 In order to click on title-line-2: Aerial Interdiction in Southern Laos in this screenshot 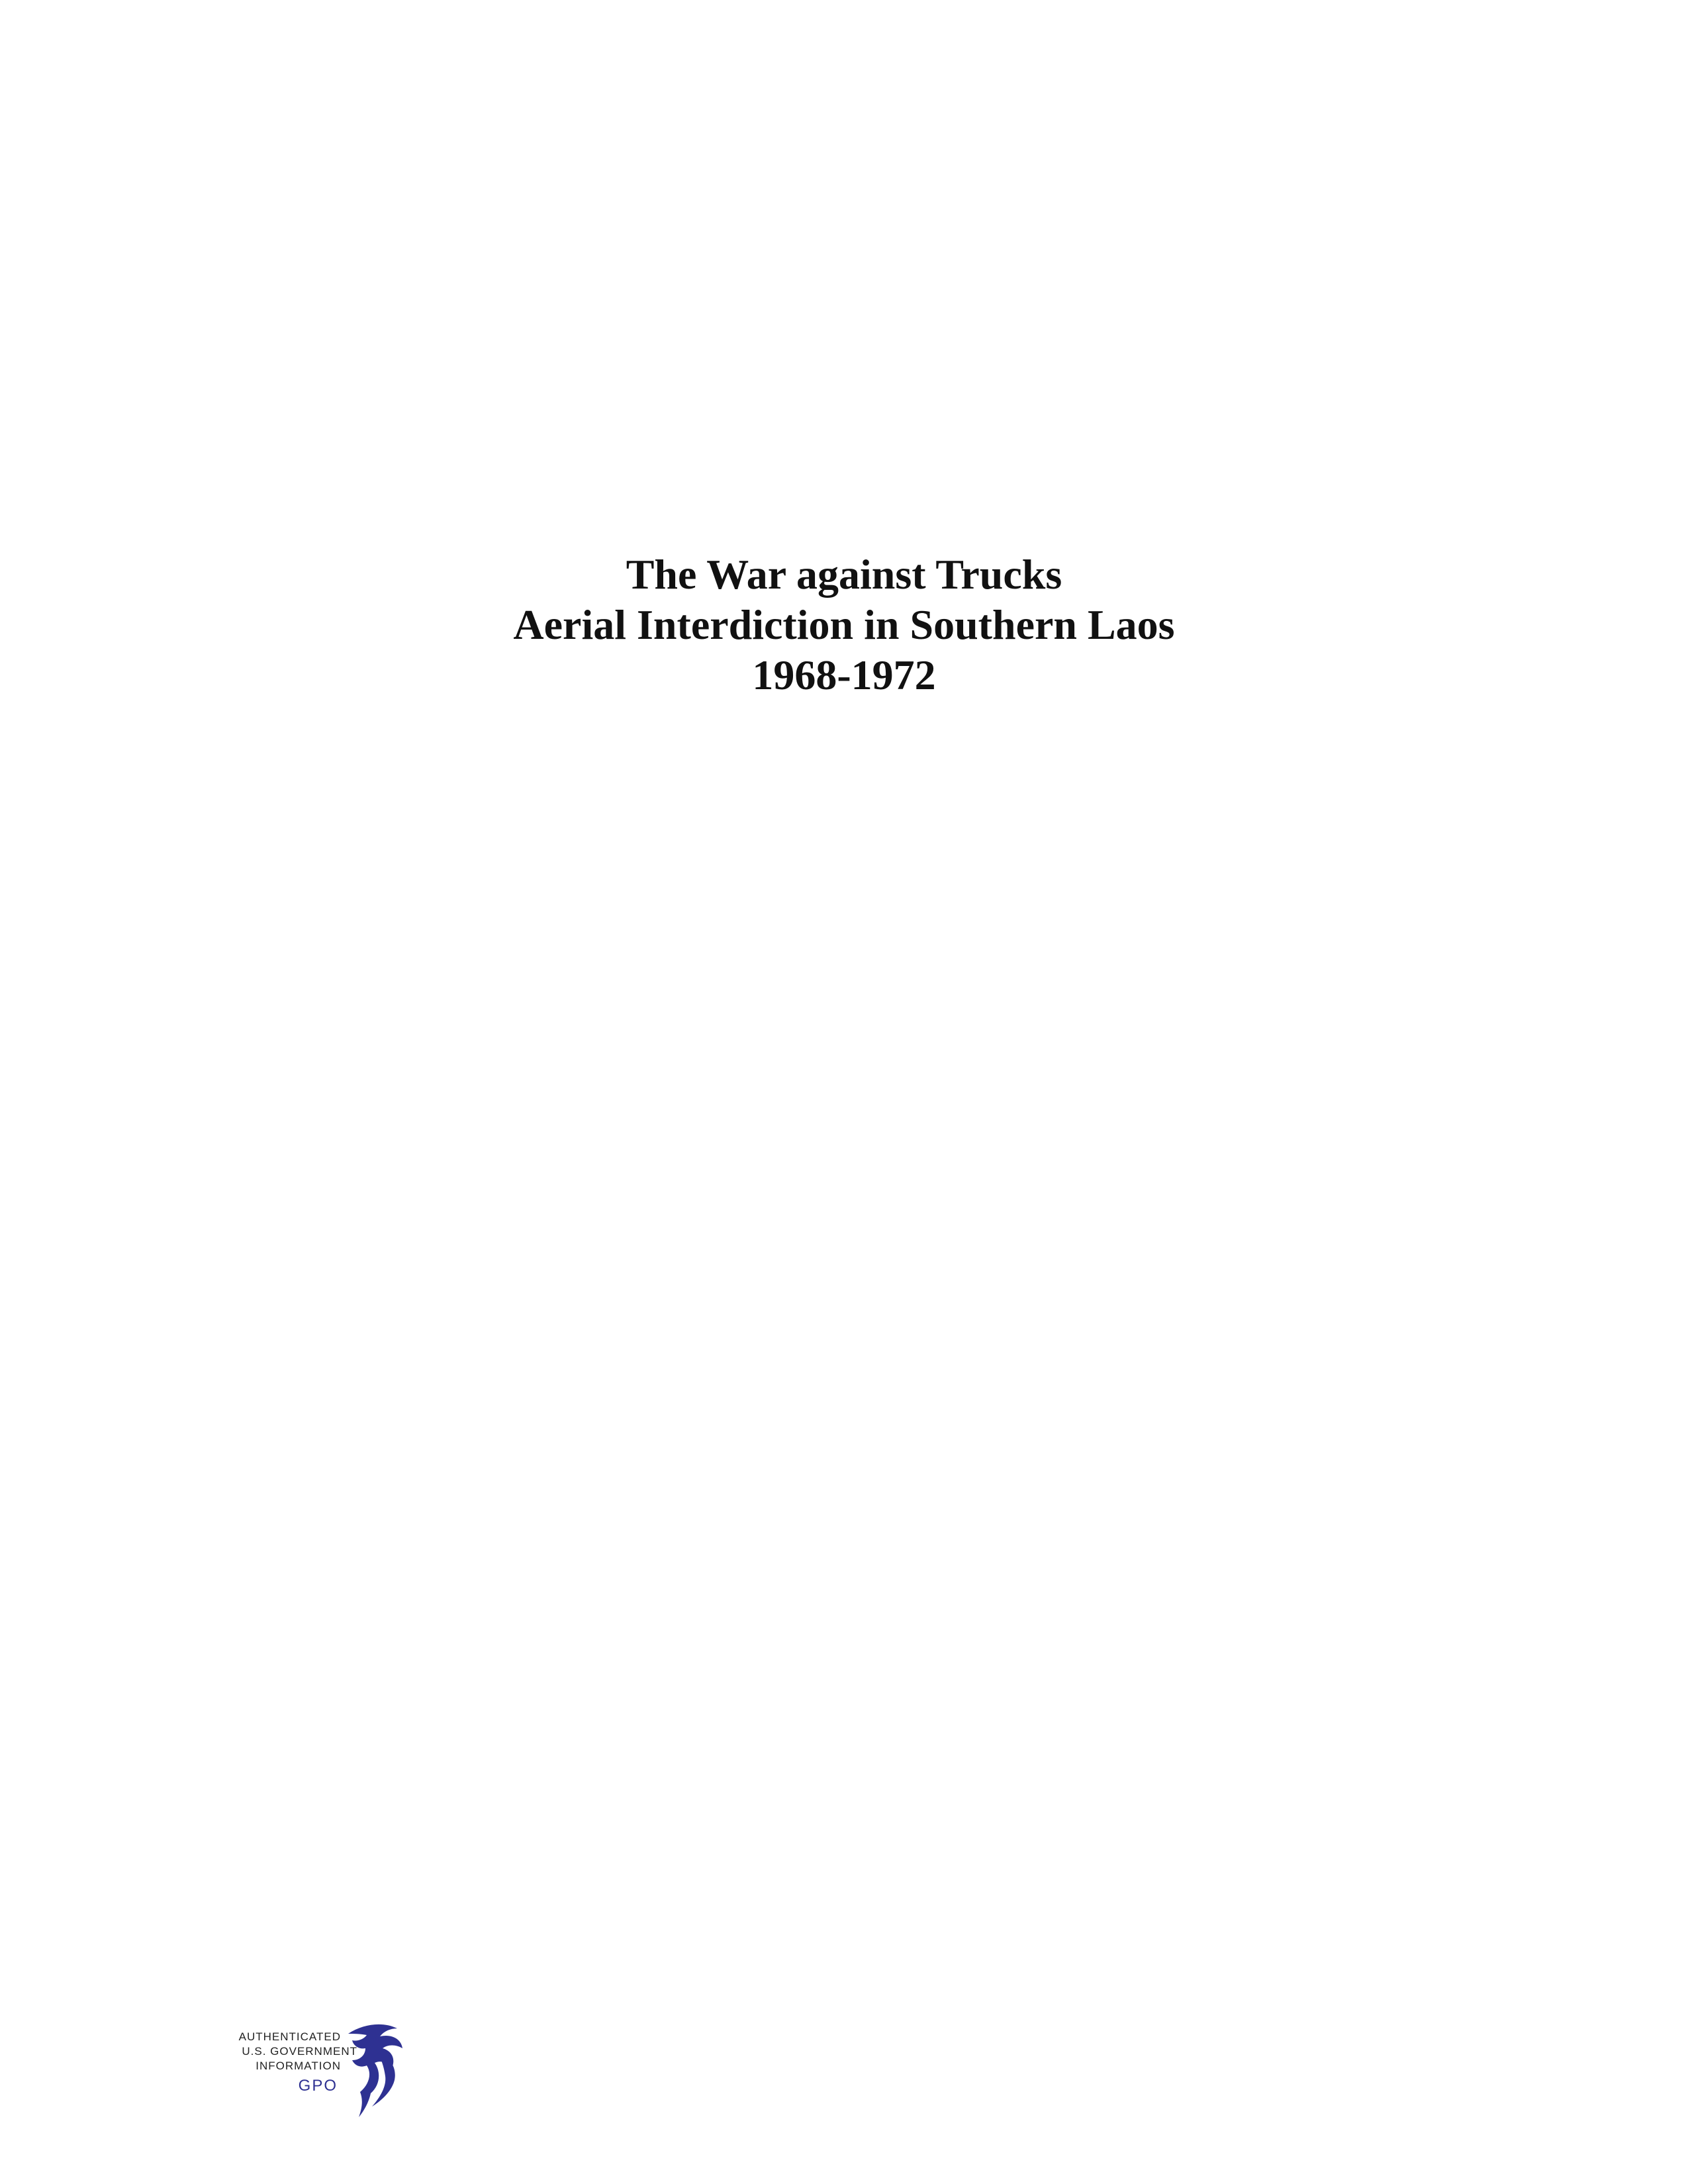, I will do `click(844, 624)`.